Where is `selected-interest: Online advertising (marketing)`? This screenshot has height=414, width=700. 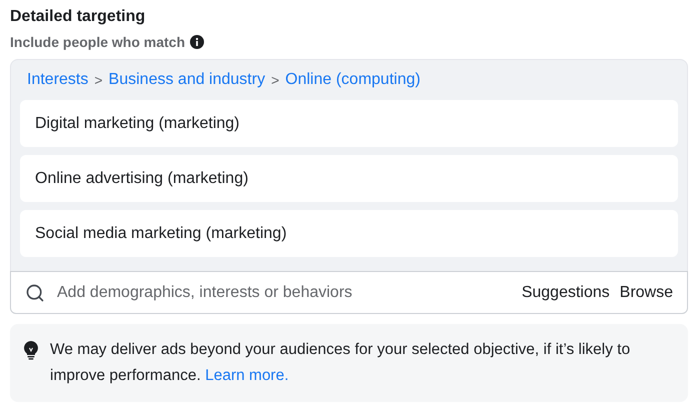 selected-interest: Online advertising (marketing) is located at coordinates (349, 178).